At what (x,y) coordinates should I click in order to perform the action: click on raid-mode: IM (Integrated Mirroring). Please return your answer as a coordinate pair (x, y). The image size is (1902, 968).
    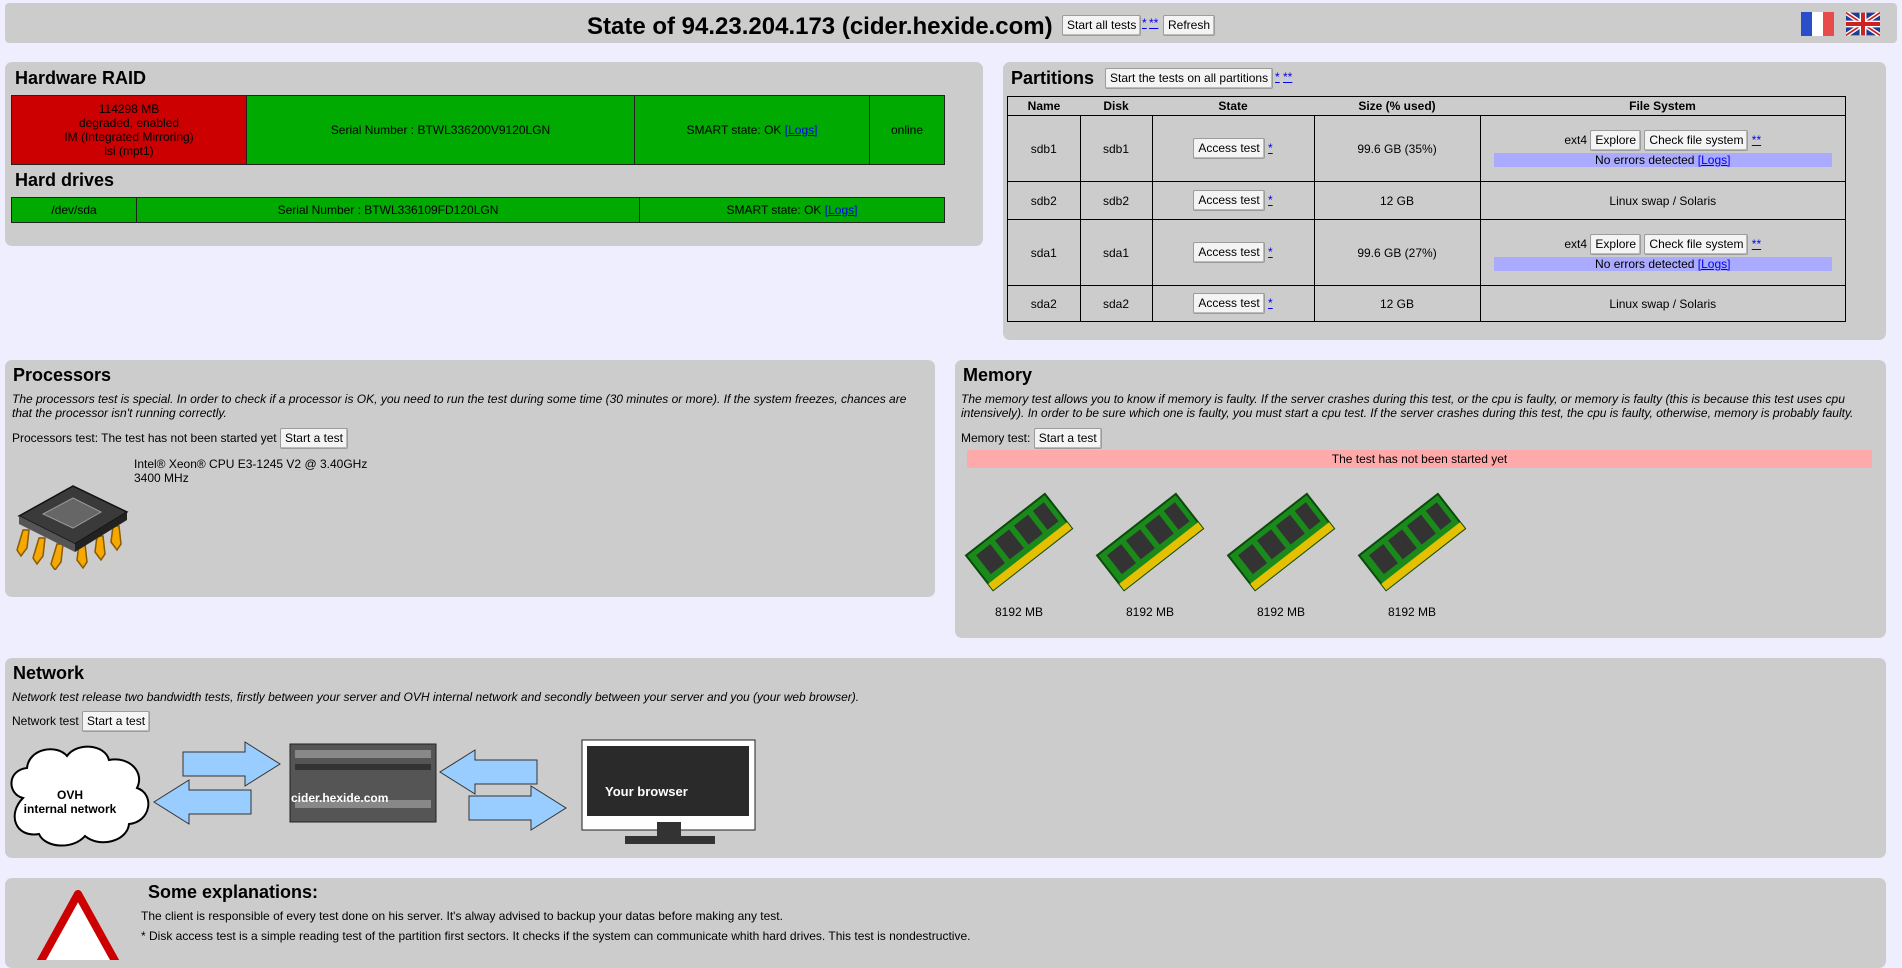
    Looking at the image, I should click on (129, 137).